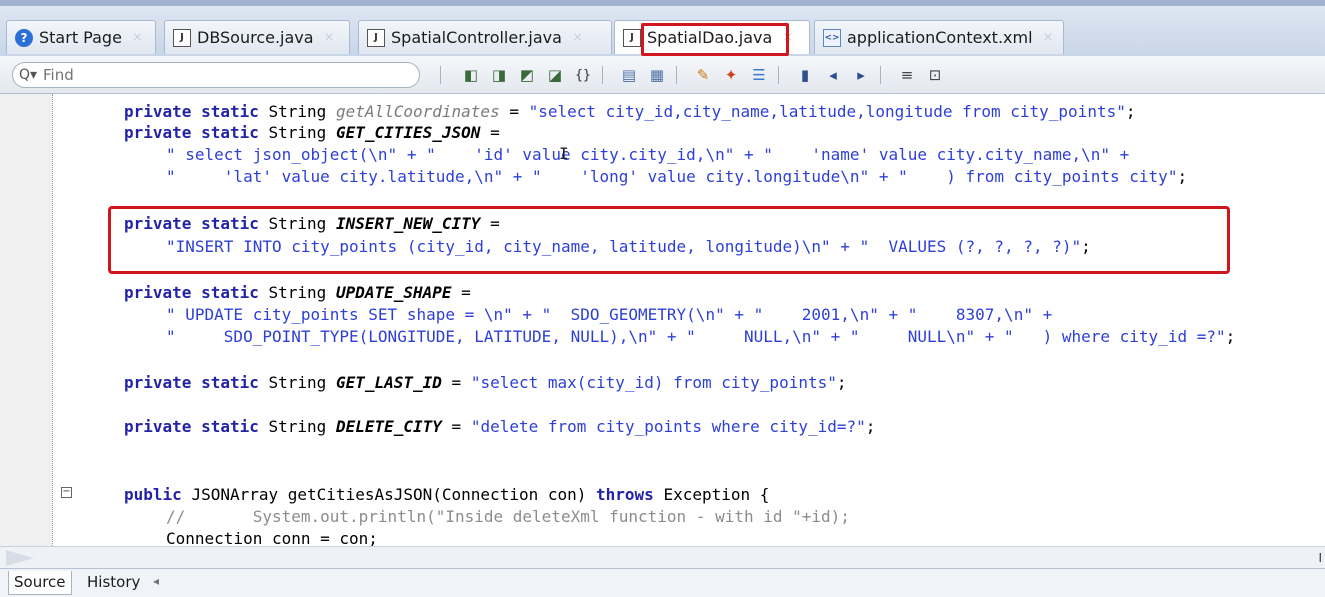 This screenshot has width=1325, height=597. Describe the element at coordinates (476, 37) in the screenshot. I see `tab-label: SpatialController.java` at that location.